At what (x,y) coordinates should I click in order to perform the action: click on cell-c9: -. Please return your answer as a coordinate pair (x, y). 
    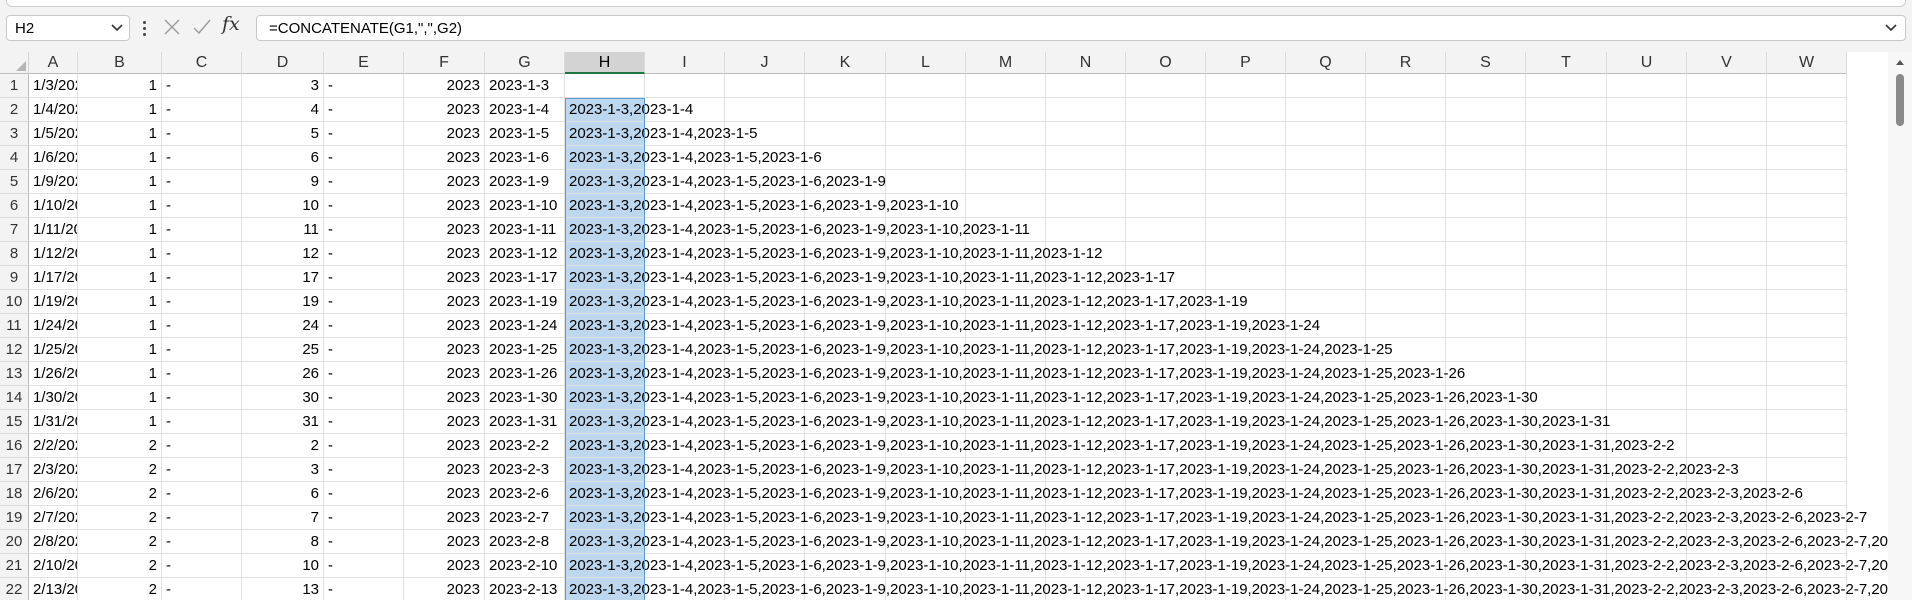
    Looking at the image, I should click on (202, 278).